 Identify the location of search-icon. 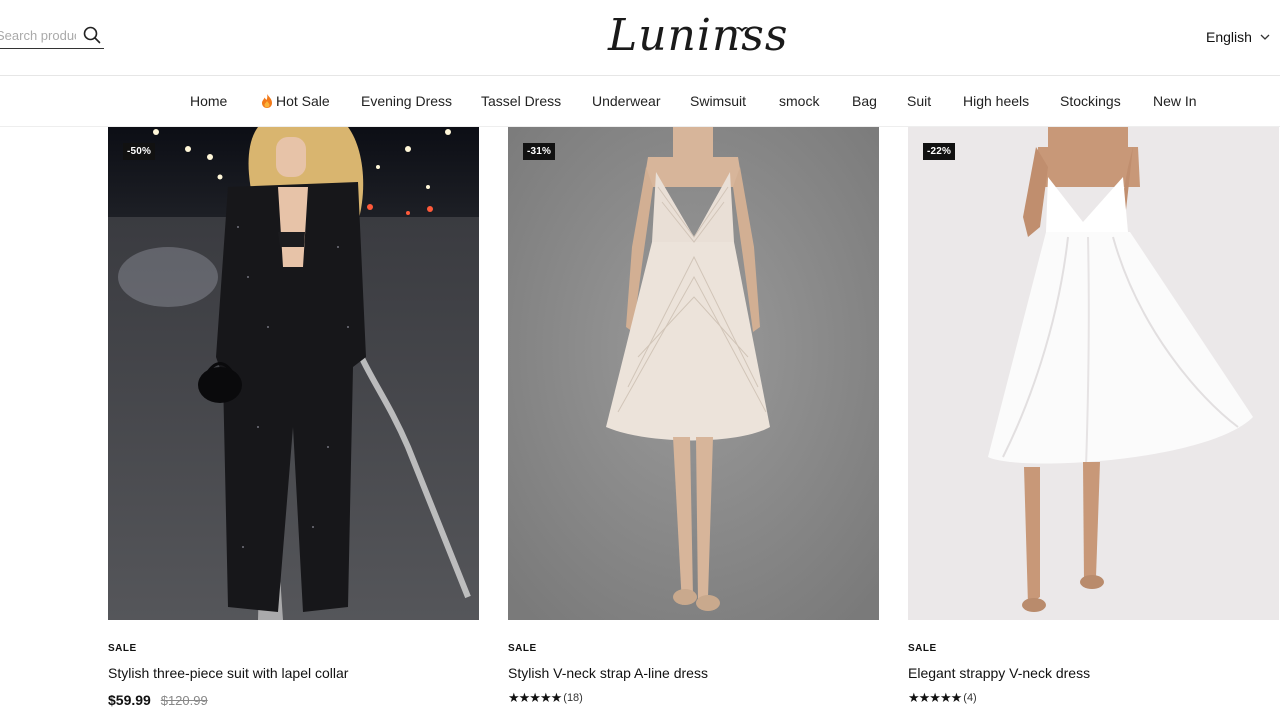
(92, 35).